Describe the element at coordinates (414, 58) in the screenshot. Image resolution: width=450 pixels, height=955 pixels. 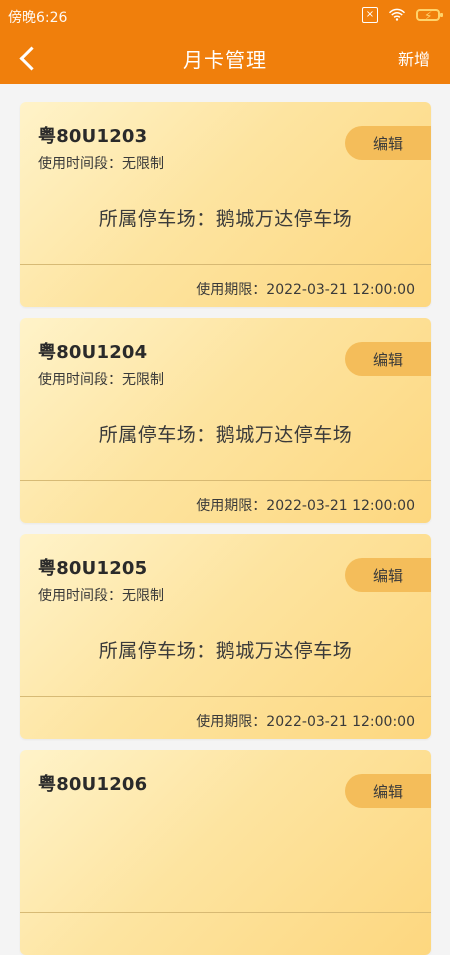
I see `add-button: 新增` at that location.